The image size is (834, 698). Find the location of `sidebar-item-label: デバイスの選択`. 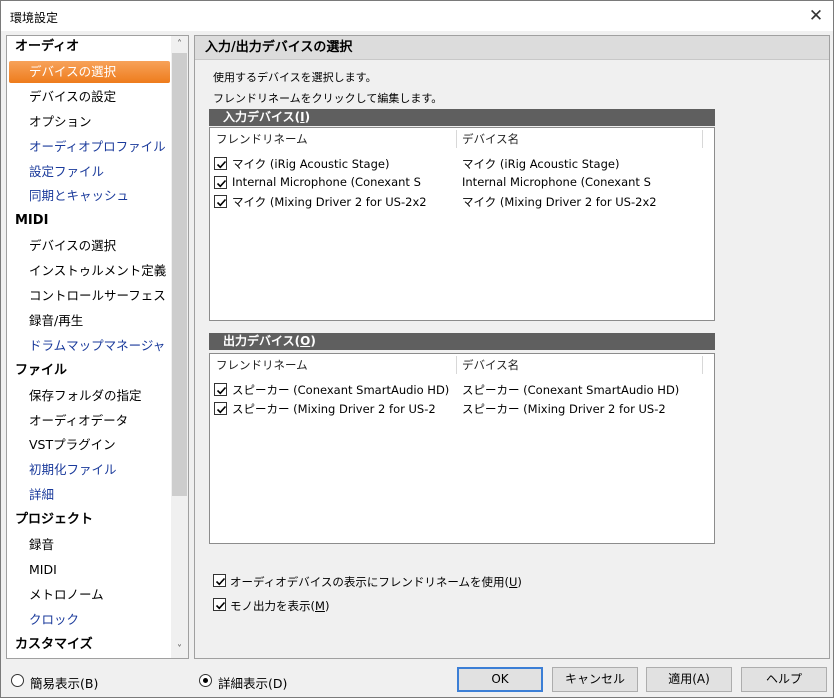

sidebar-item-label: デバイスの選択 is located at coordinates (73, 71).